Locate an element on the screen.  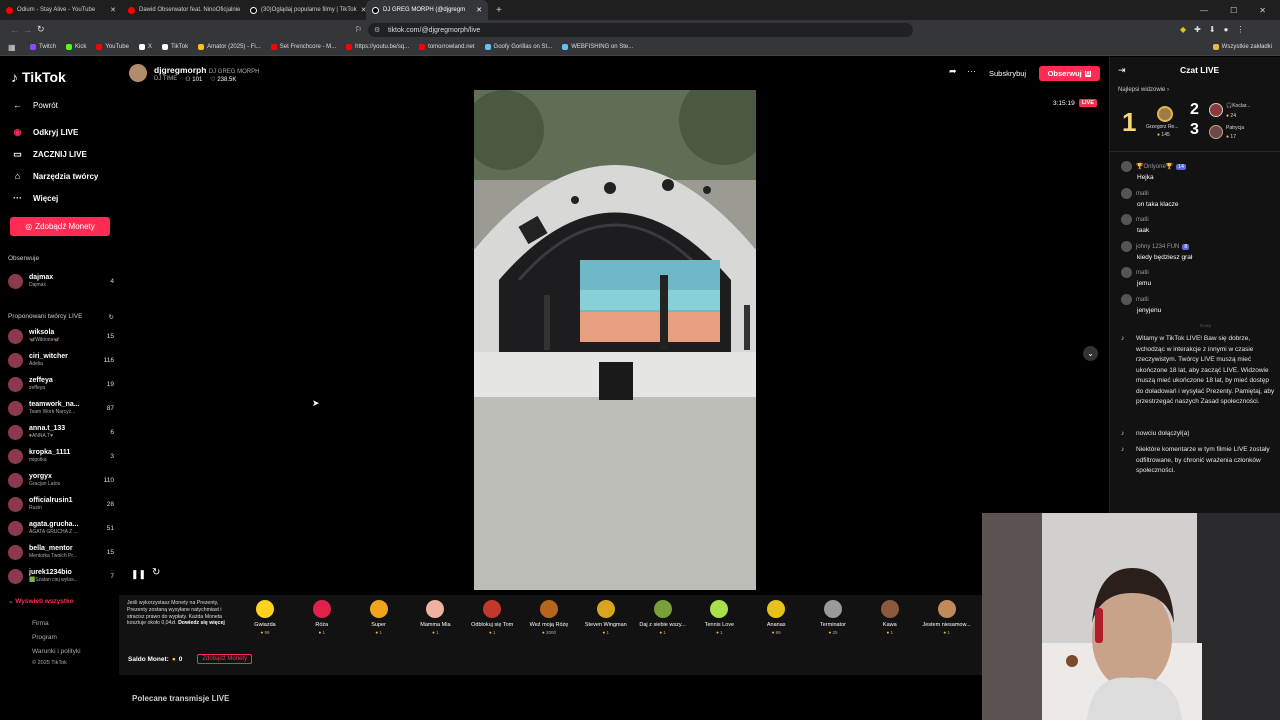
gift-item: Tennis Love ● 1 is located at coordinates (719, 617).